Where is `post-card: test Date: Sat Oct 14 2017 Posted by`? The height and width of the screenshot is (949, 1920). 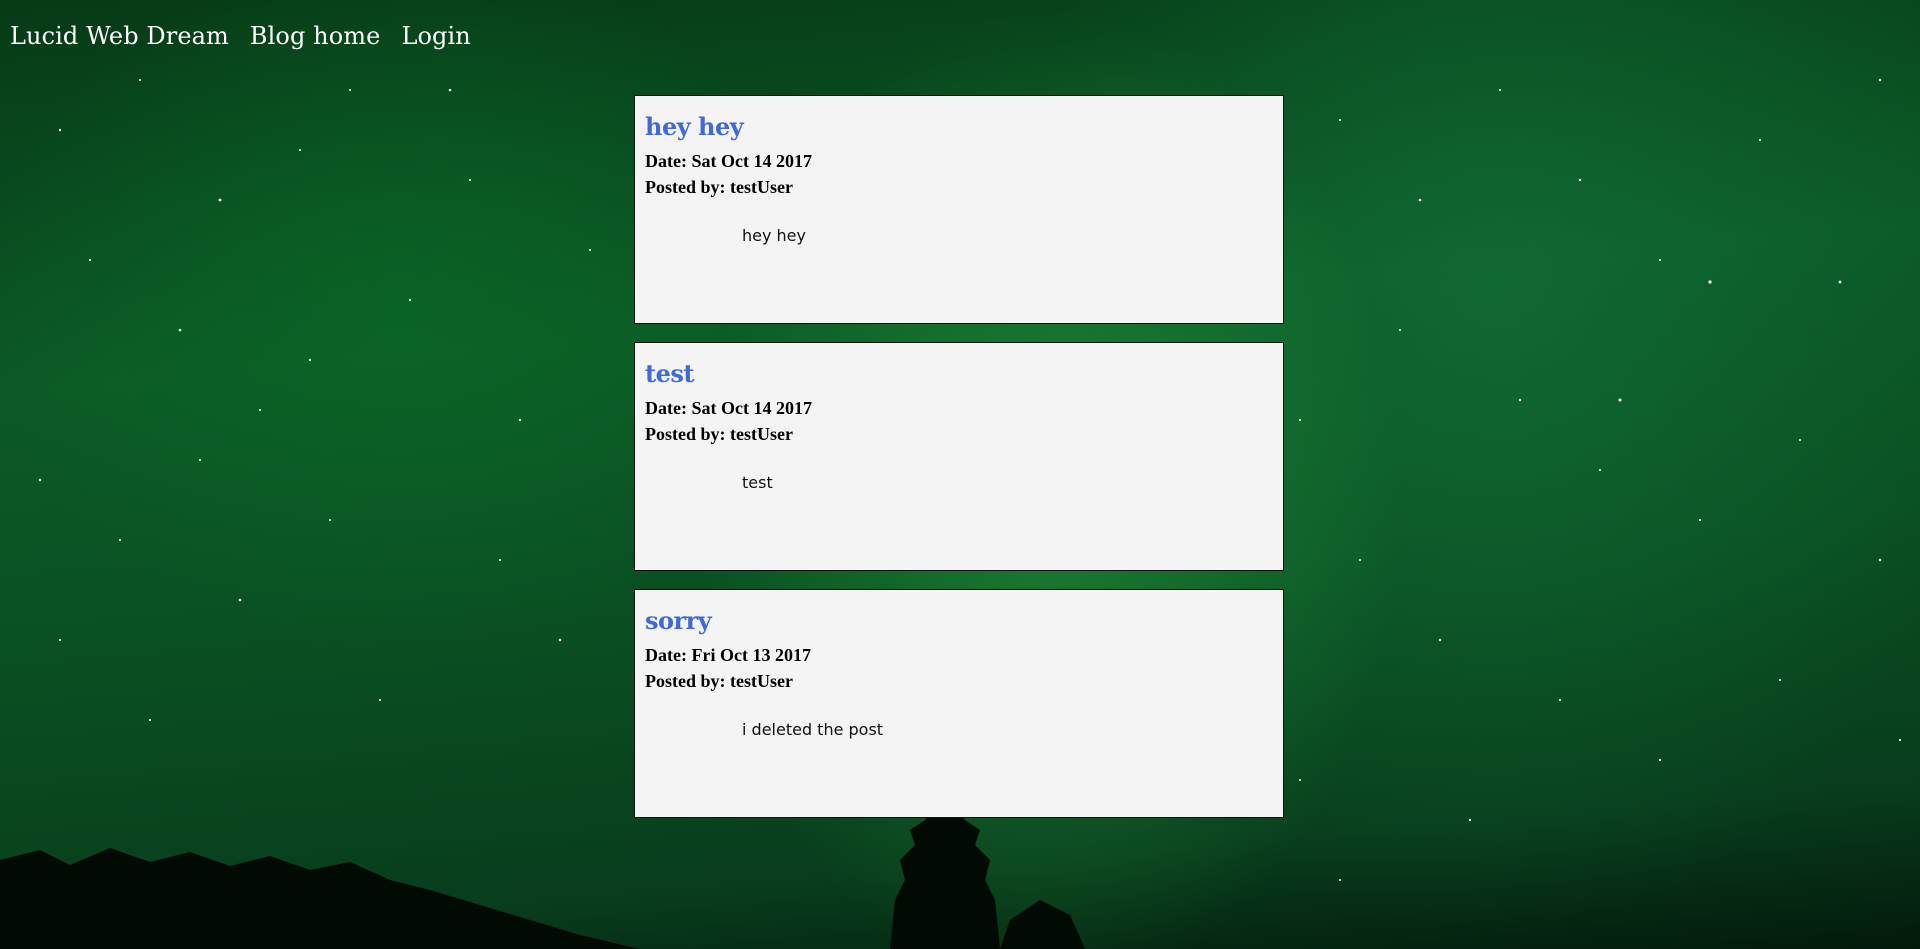 post-card: test Date: Sat Oct 14 2017 Posted by is located at coordinates (959, 456).